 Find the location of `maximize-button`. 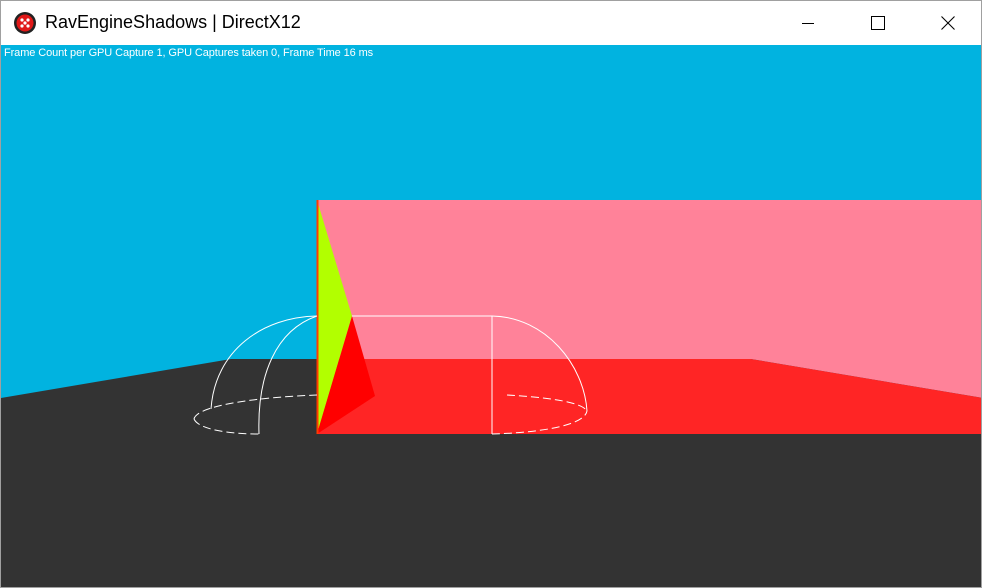

maximize-button is located at coordinates (878, 23).